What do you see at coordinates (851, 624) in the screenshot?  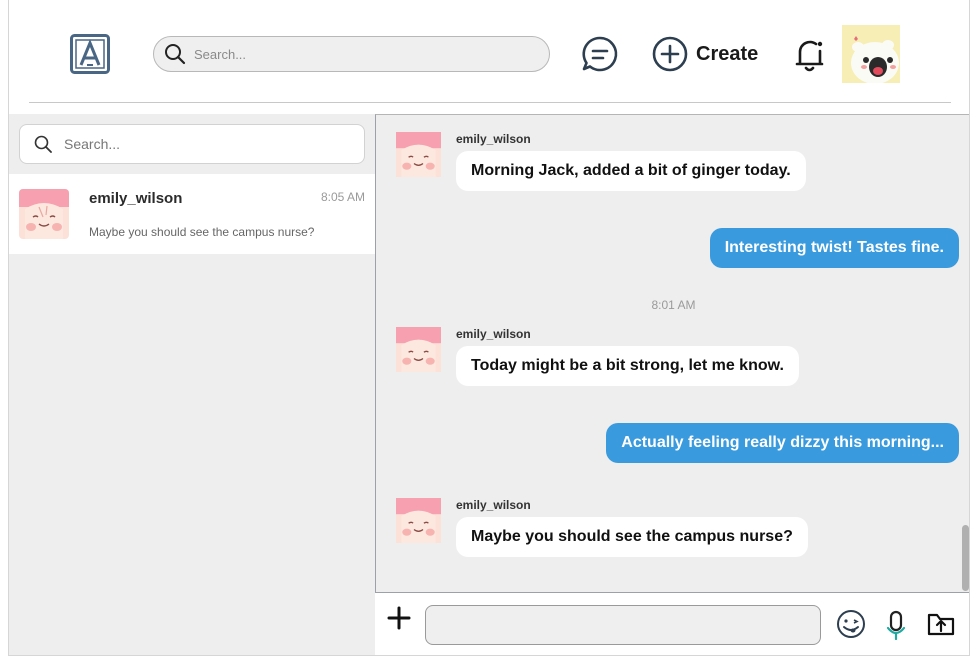 I see `emoji-icon` at bounding box center [851, 624].